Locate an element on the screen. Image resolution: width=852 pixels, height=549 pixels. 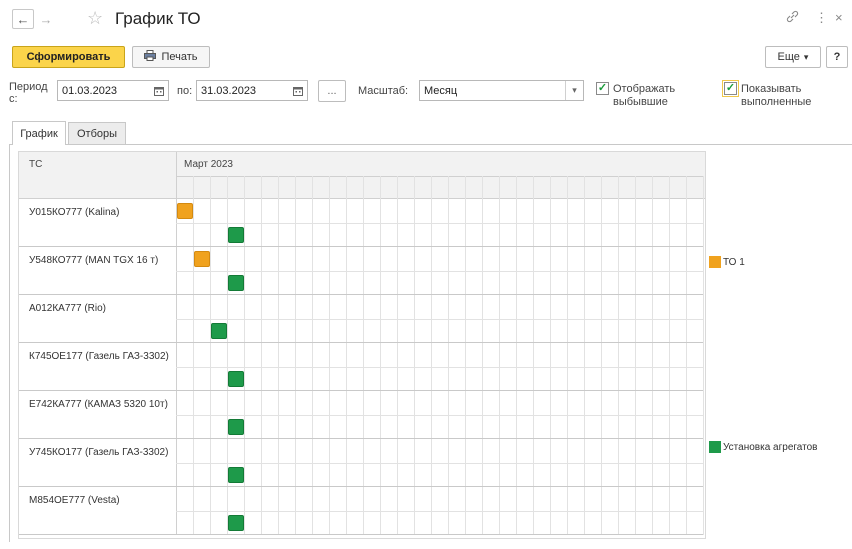
tab-filters: Отборы is located at coordinates (97, 133).